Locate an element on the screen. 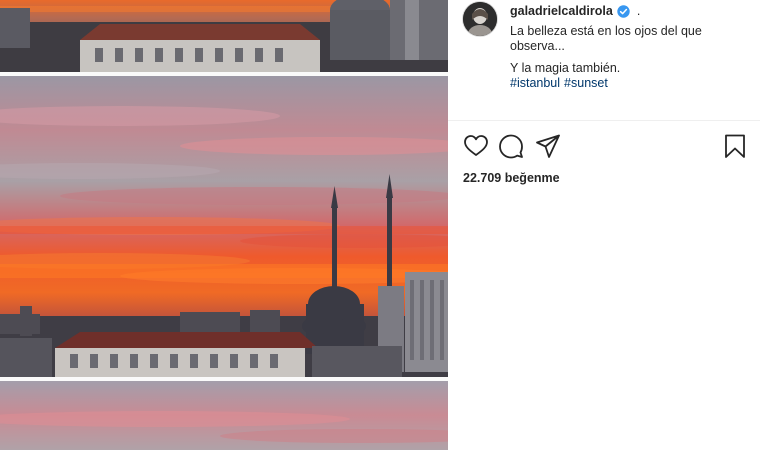 The image size is (760, 450). post-photo-bottom is located at coordinates (224, 415).